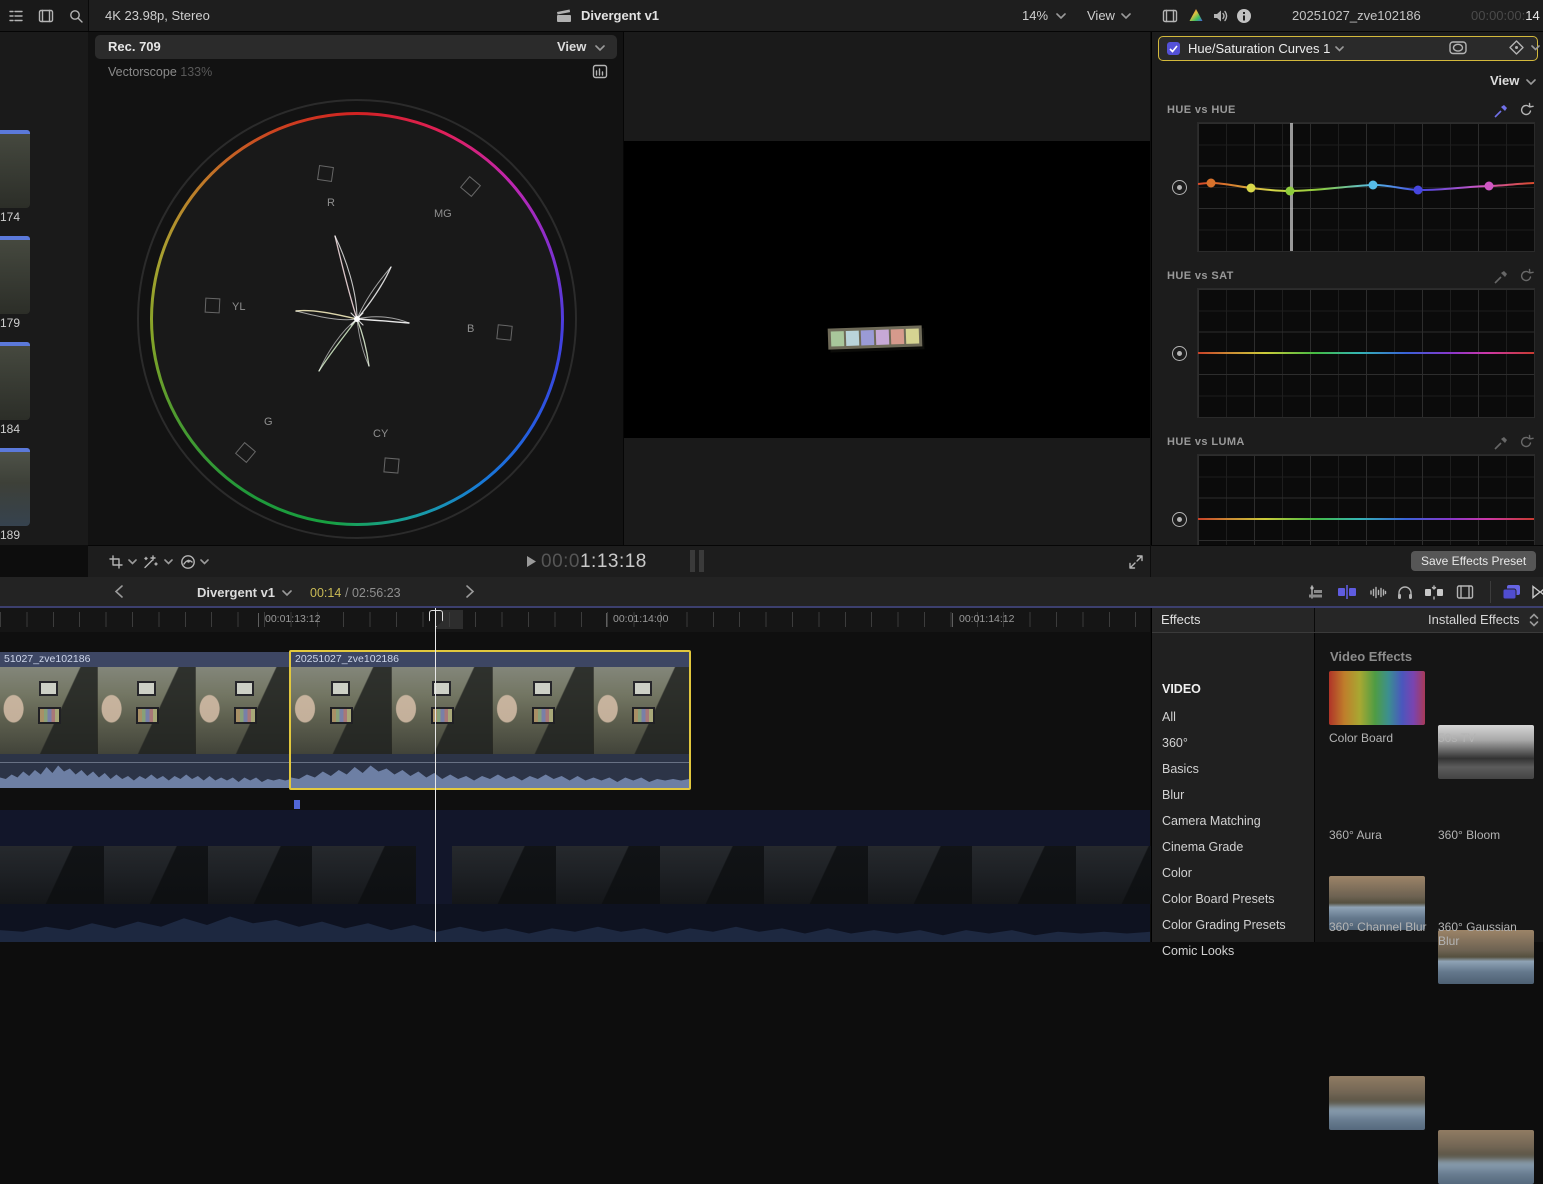  Describe the element at coordinates (490, 720) in the screenshot. I see `timeline-clip-selected: 20251027_zve102186` at that location.